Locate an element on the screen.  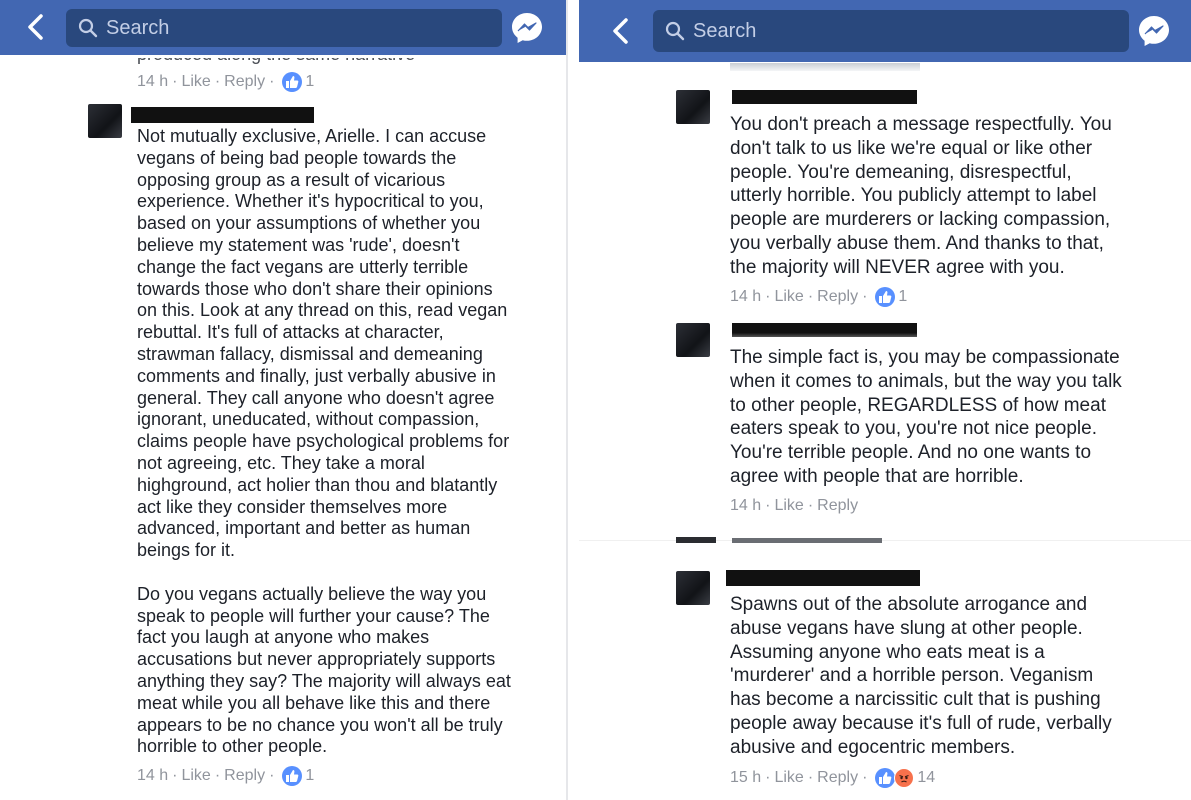
cropped-seam is located at coordinates (885, 544).